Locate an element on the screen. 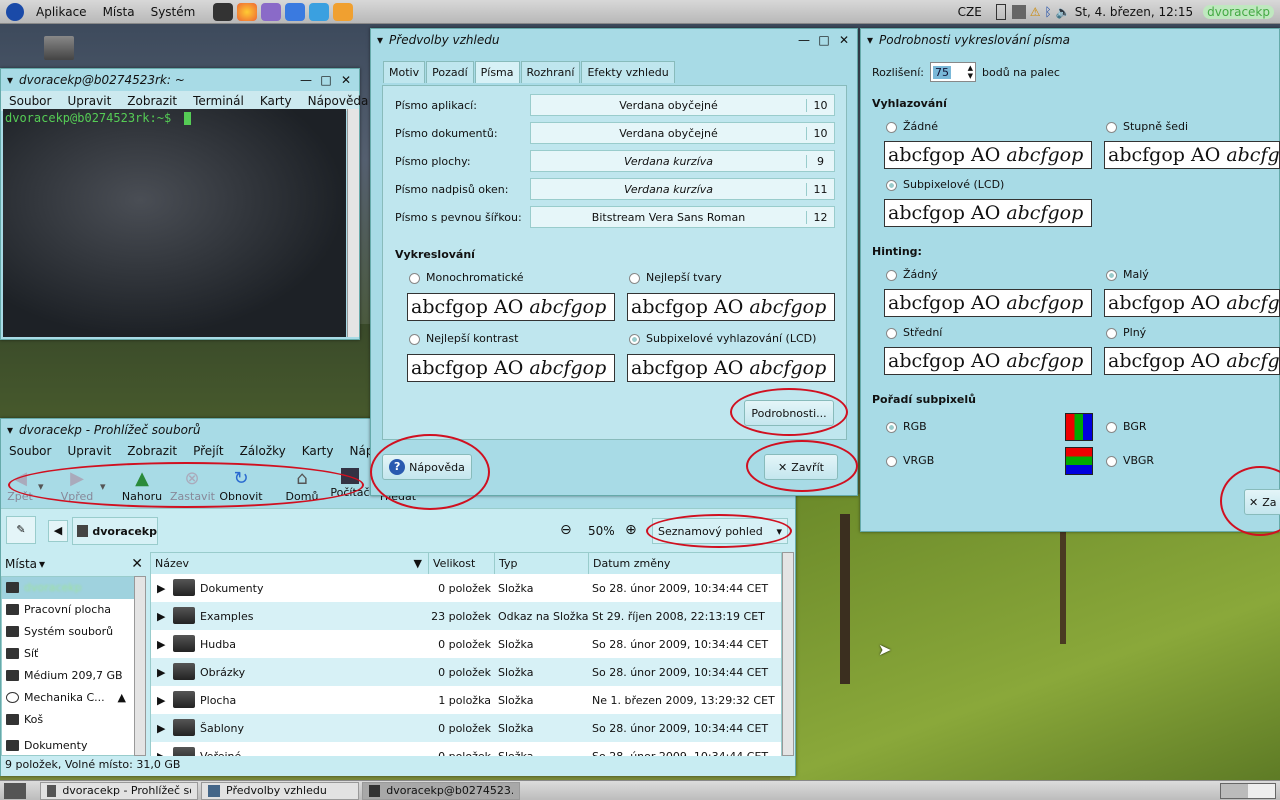  rendering-option-best-shapes: Nejlepší tvary is located at coordinates (675, 277).